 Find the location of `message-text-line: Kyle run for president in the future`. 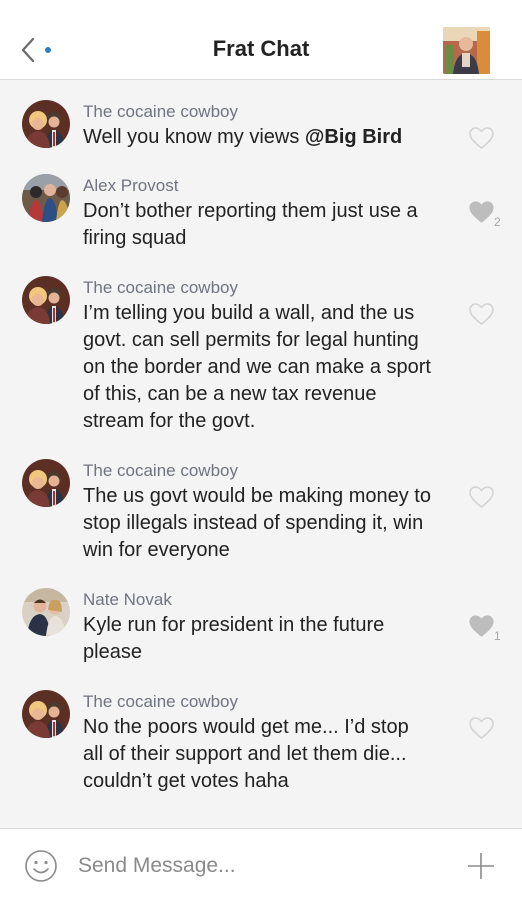

message-text-line: Kyle run for president in the future is located at coordinates (234, 625).